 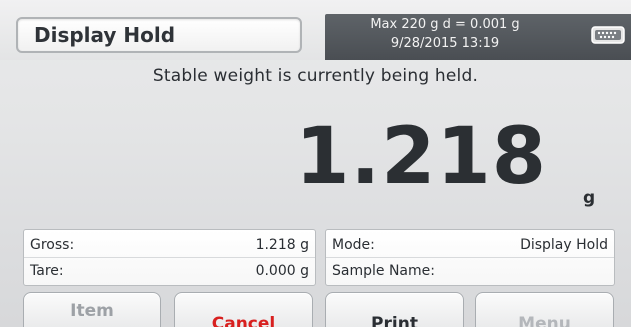 I want to click on menu-button-label: Menu, so click(x=544, y=320).